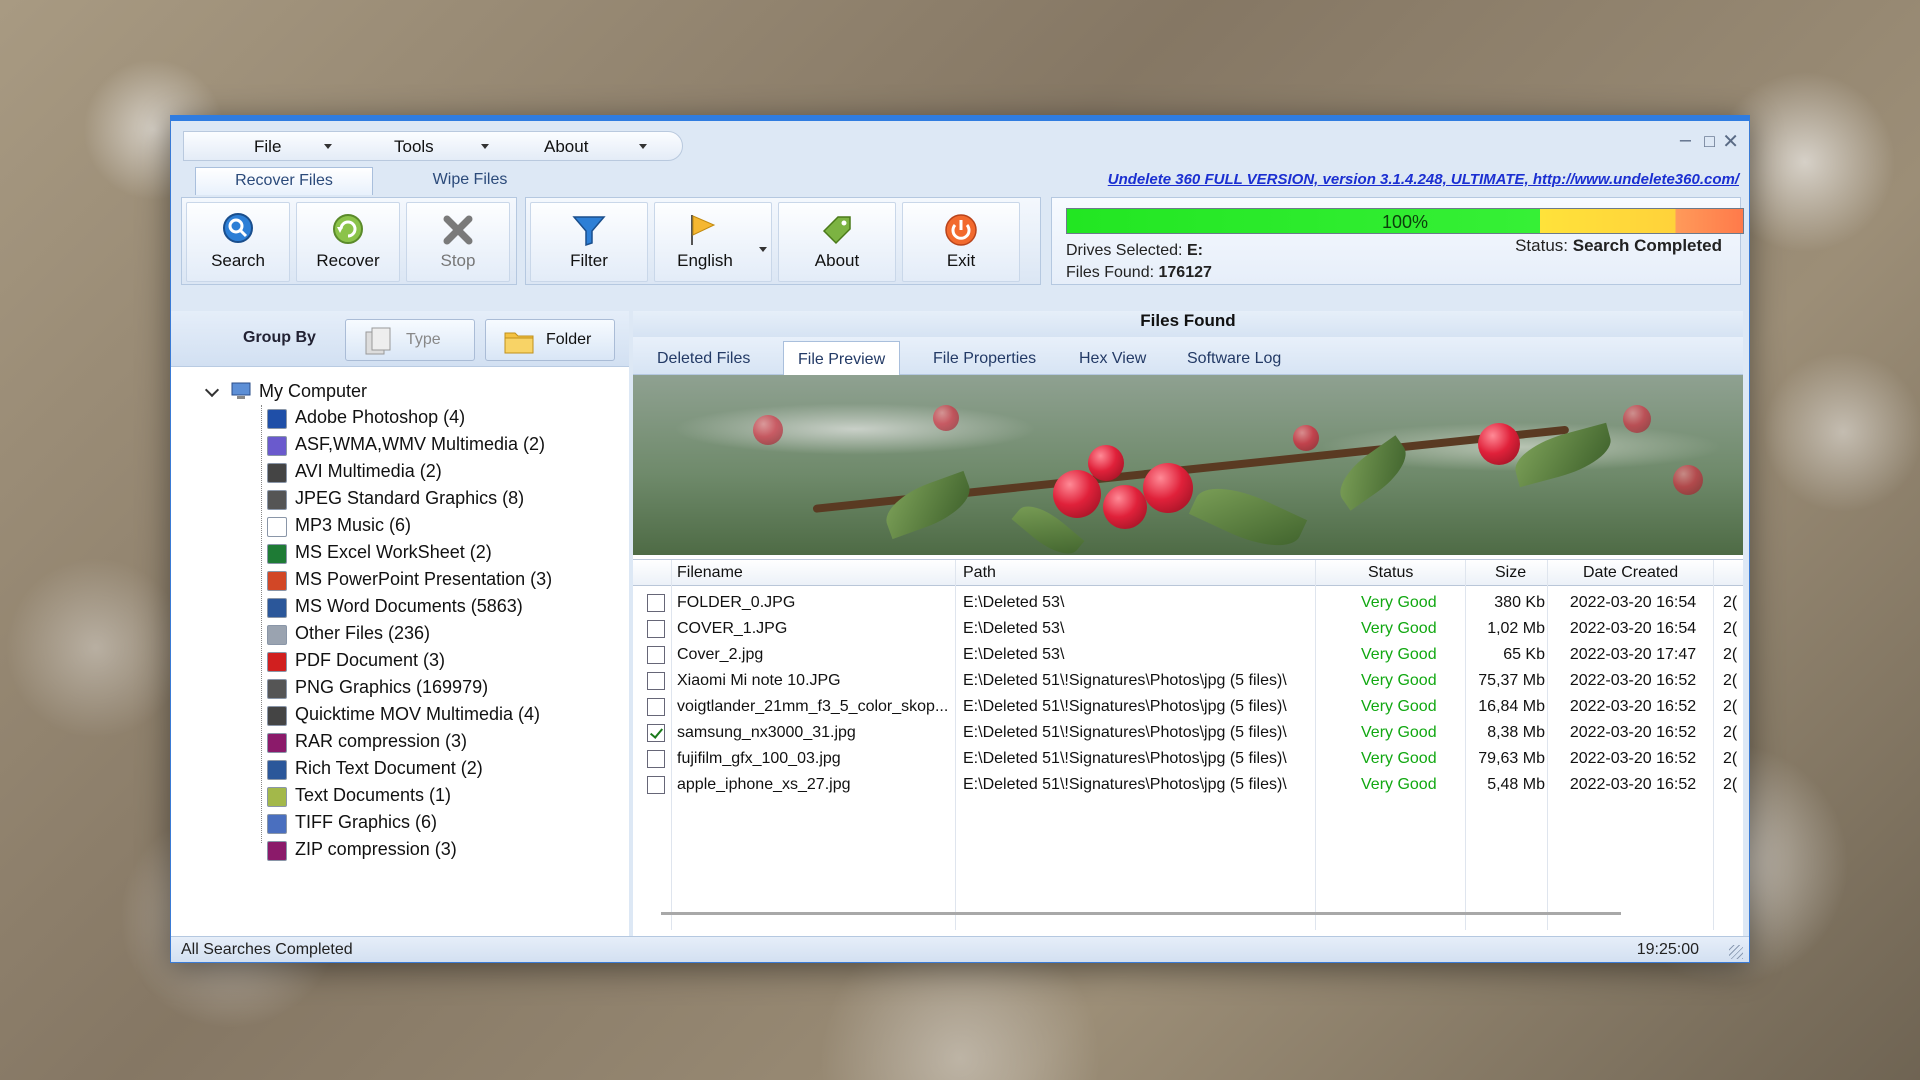  I want to click on tab-hex-view: Hex View, so click(1112, 360).